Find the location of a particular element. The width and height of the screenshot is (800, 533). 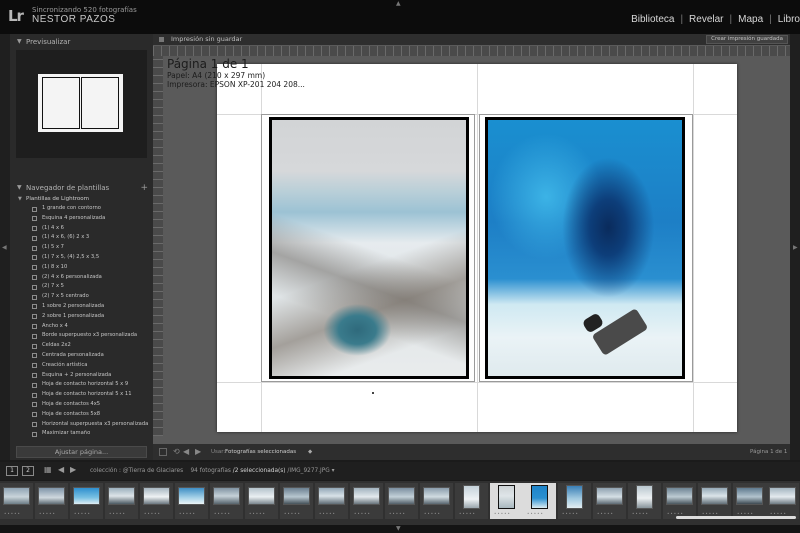

left-panel-edge: ◀ is located at coordinates (5, 247).